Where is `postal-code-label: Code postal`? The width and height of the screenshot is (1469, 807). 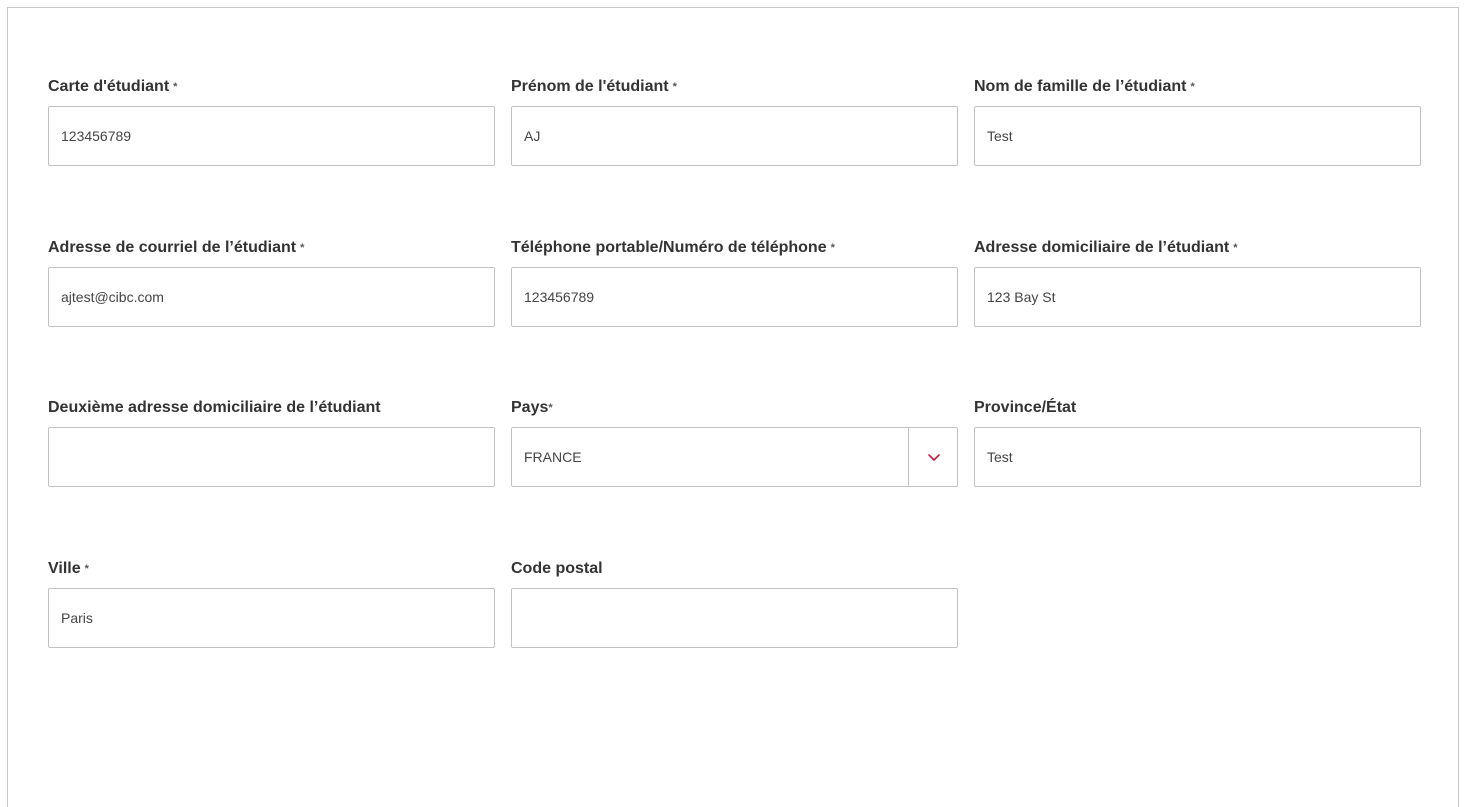 postal-code-label: Code postal is located at coordinates (734, 569).